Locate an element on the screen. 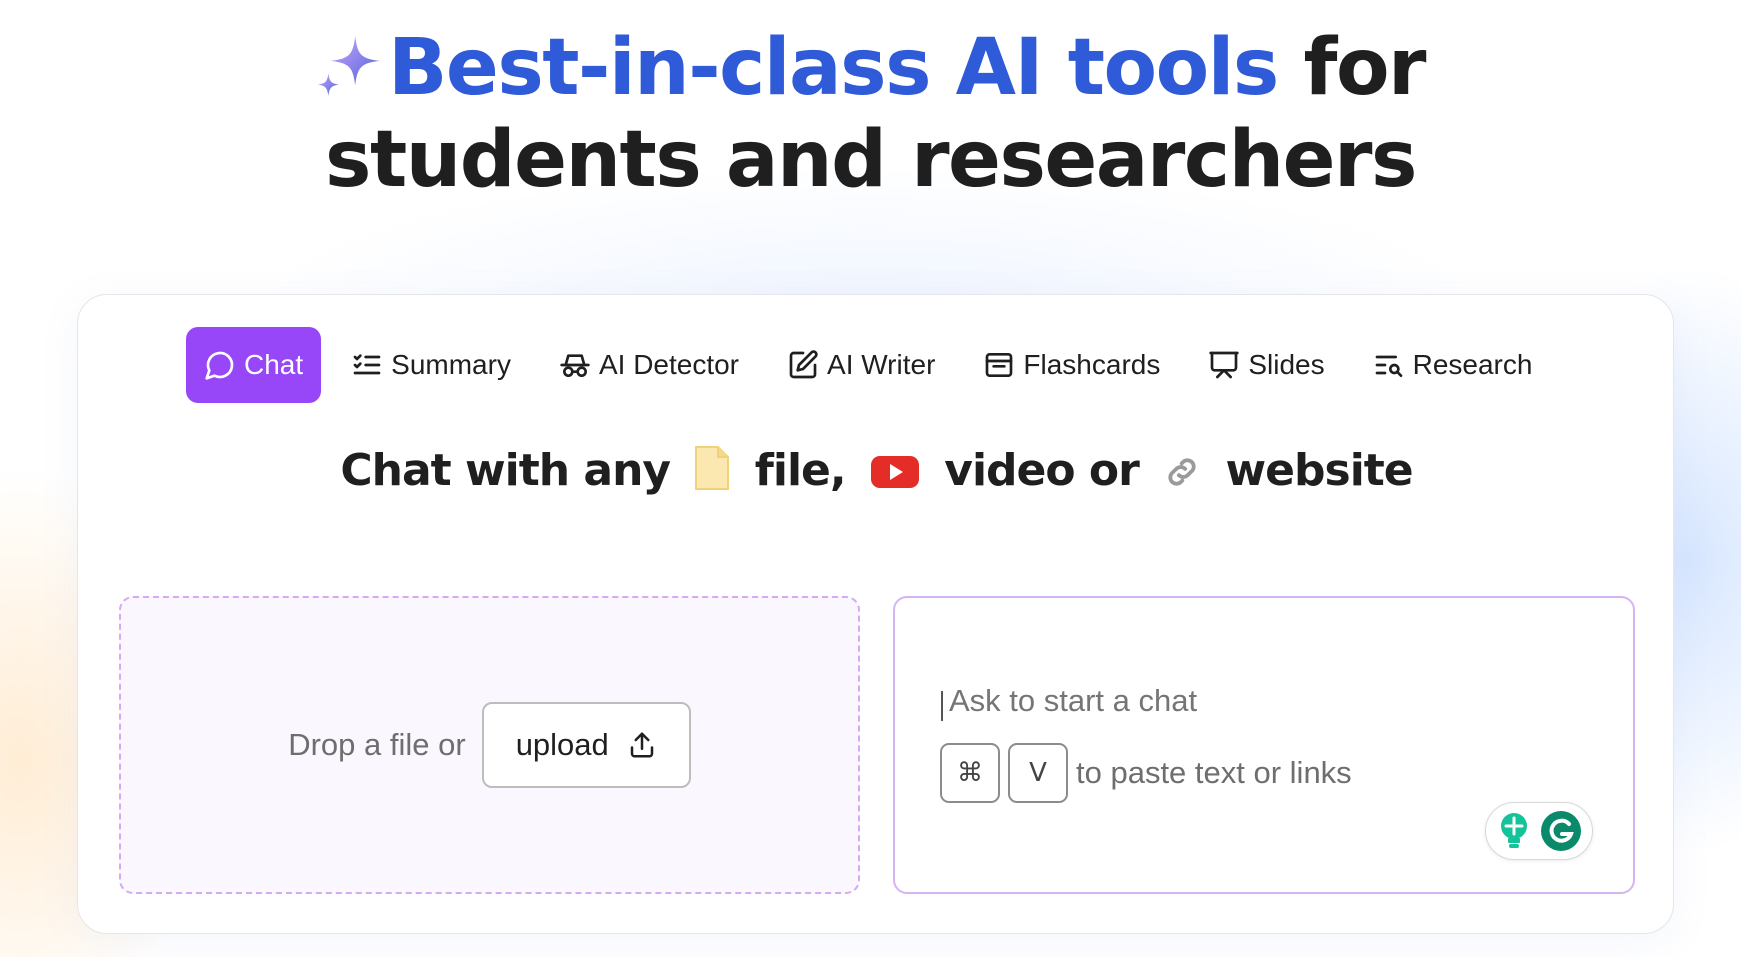  cards-icon is located at coordinates (999, 365).